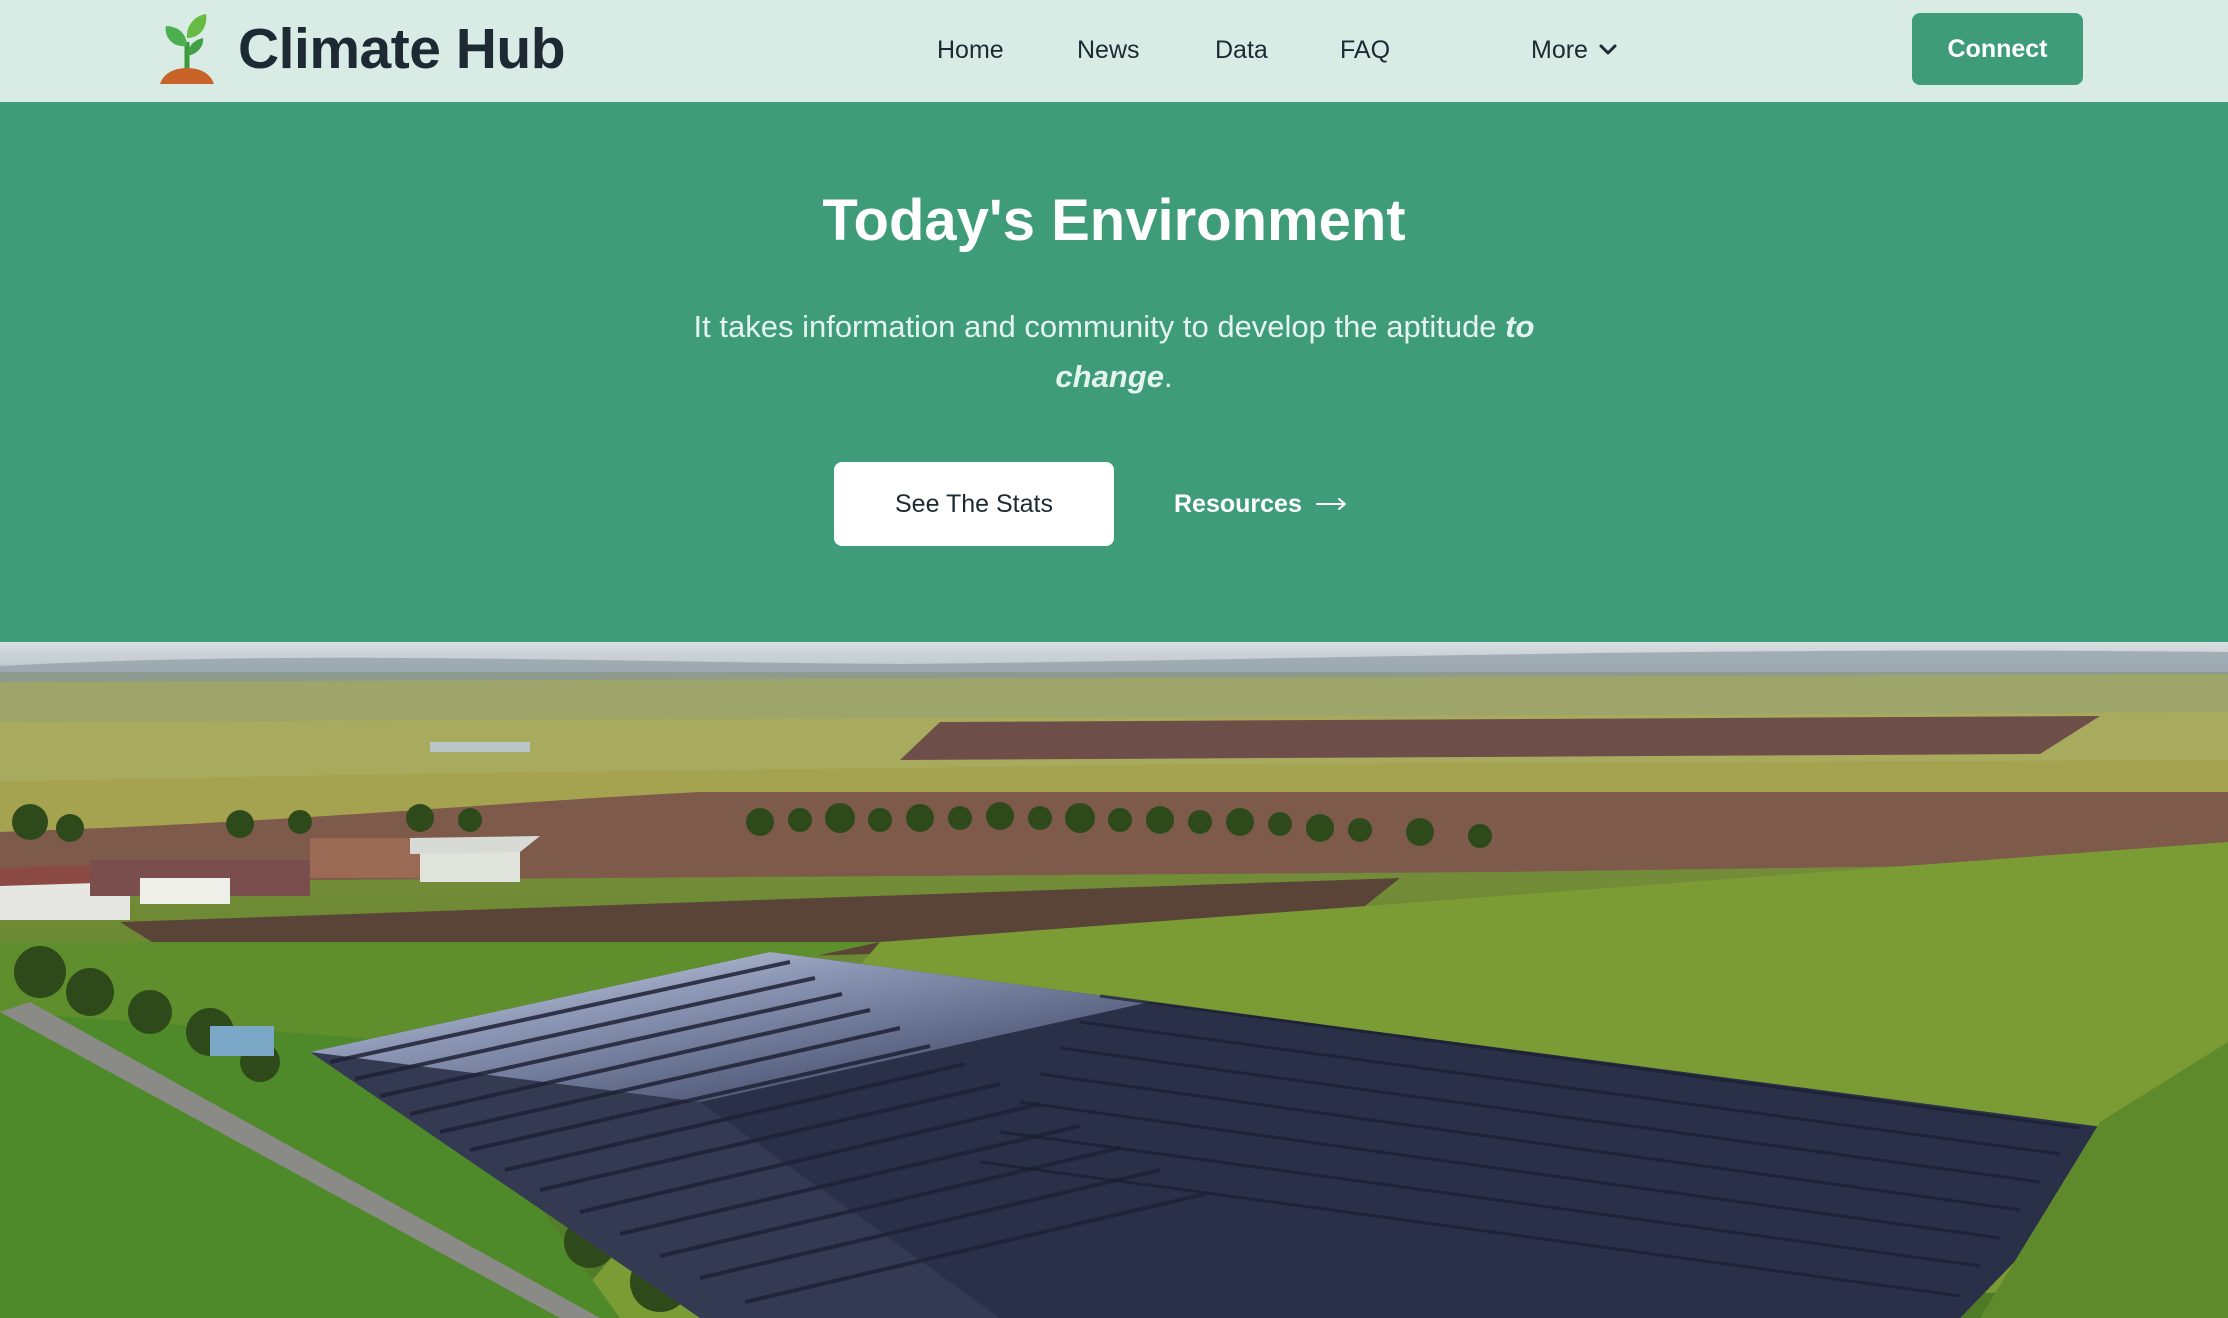 The height and width of the screenshot is (1318, 2228). I want to click on brand: Climate Hub, so click(362, 49).